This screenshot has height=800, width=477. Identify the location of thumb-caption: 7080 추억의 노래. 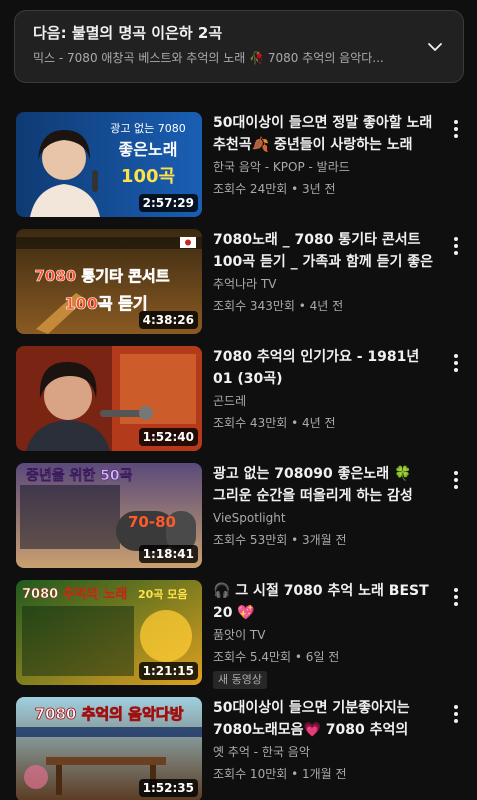
(74, 594).